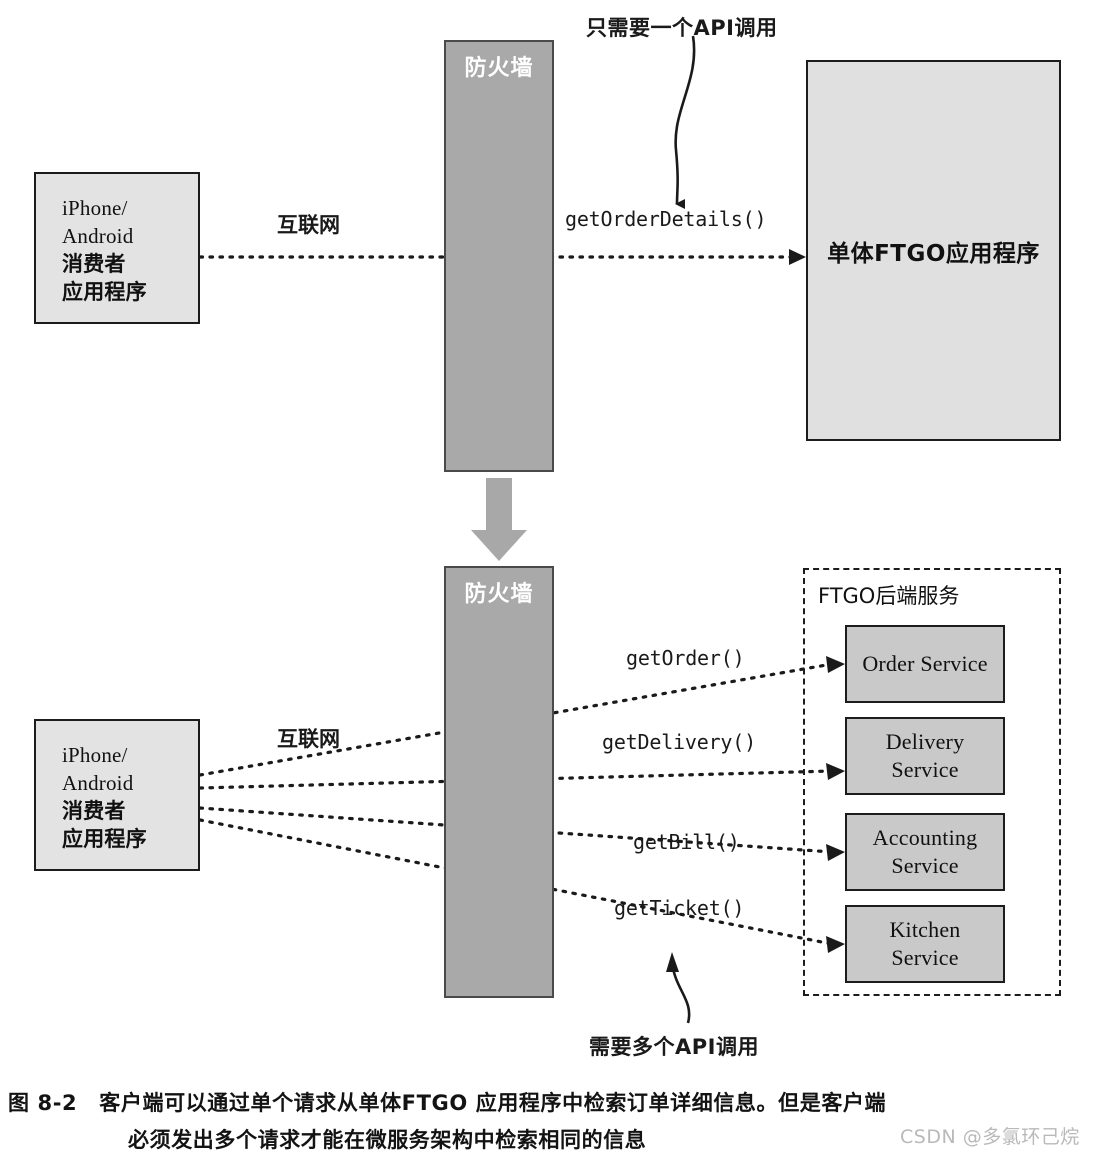 This screenshot has height=1159, width=1097. I want to click on client-app-box-top: iPhone/ Android 消费者 应用程序, so click(117, 248).